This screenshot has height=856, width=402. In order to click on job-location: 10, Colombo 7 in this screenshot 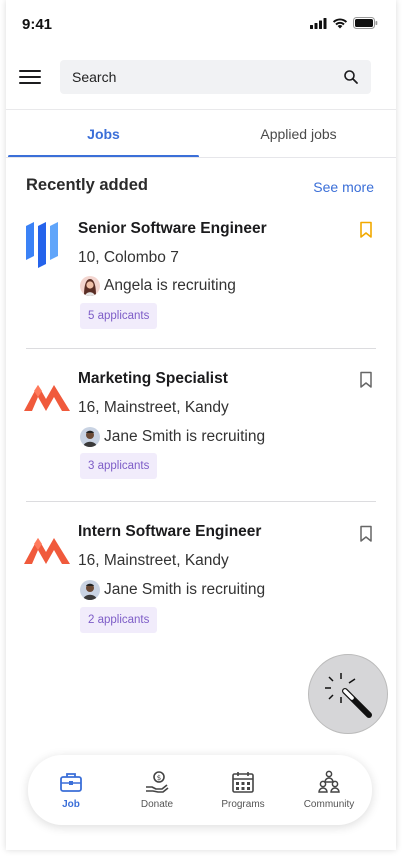, I will do `click(128, 257)`.